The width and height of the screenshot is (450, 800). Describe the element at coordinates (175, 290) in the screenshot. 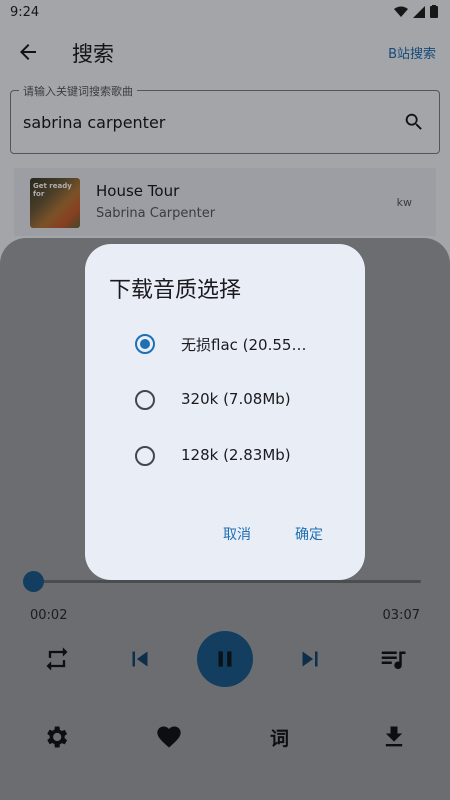

I see `dialog-title: 下载音质选择` at that location.